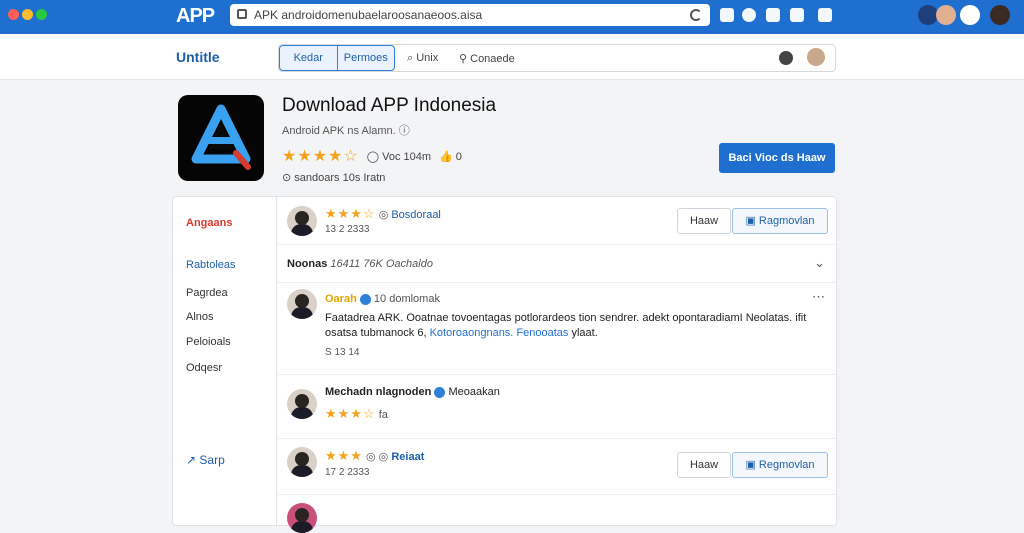 The width and height of the screenshot is (1024, 533). I want to click on app-icon, so click(221, 138).